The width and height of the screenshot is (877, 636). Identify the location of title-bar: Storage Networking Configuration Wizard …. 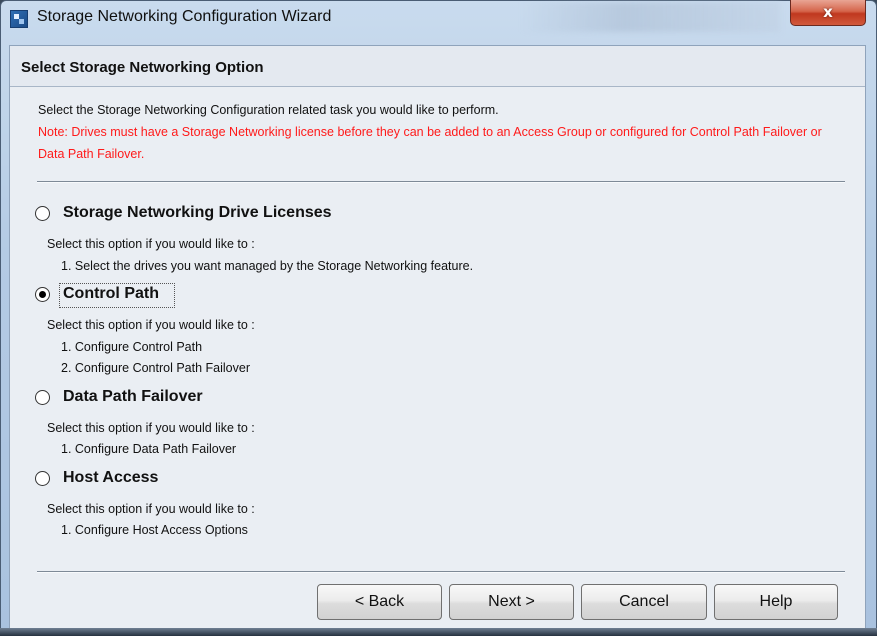
(438, 18).